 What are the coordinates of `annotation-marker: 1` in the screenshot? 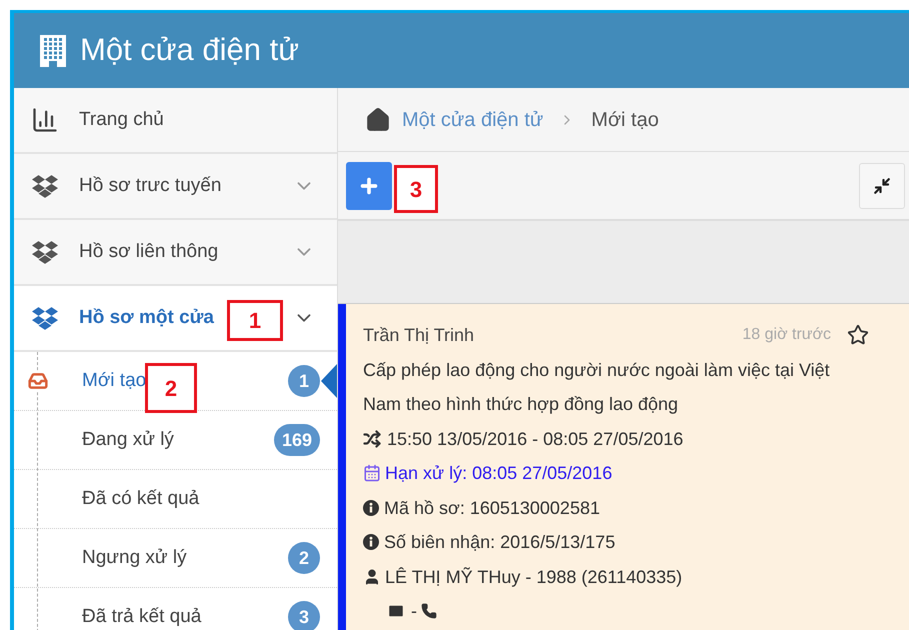 It's located at (255, 320).